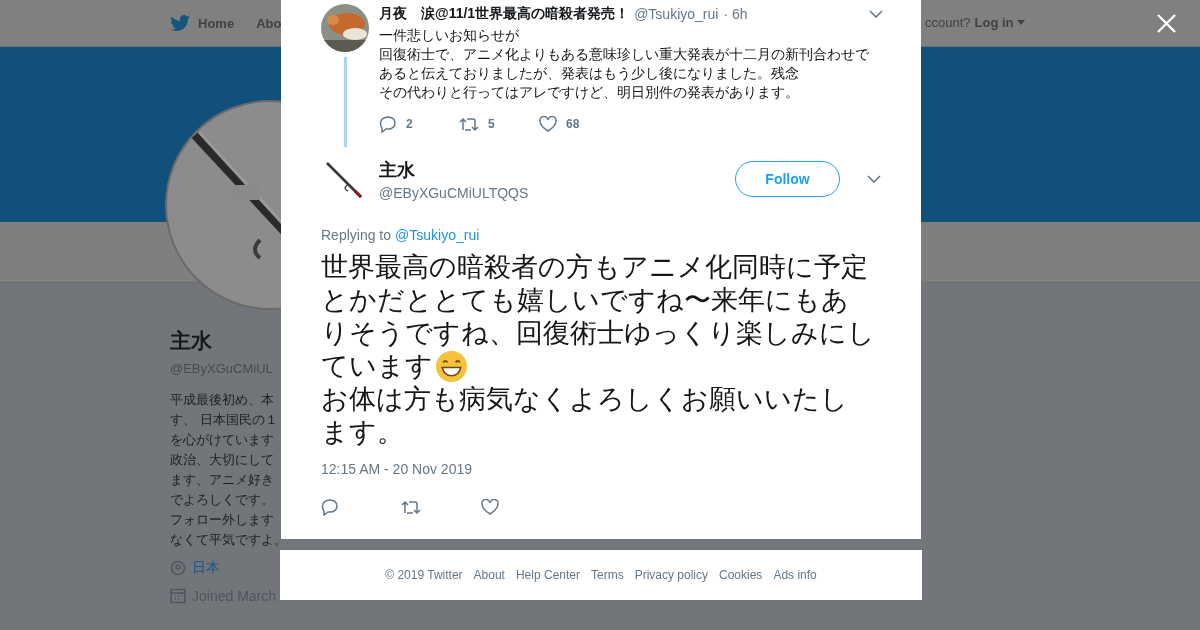 The height and width of the screenshot is (630, 1200). Describe the element at coordinates (735, 14) in the screenshot. I see `tweet-time: · 6h` at that location.